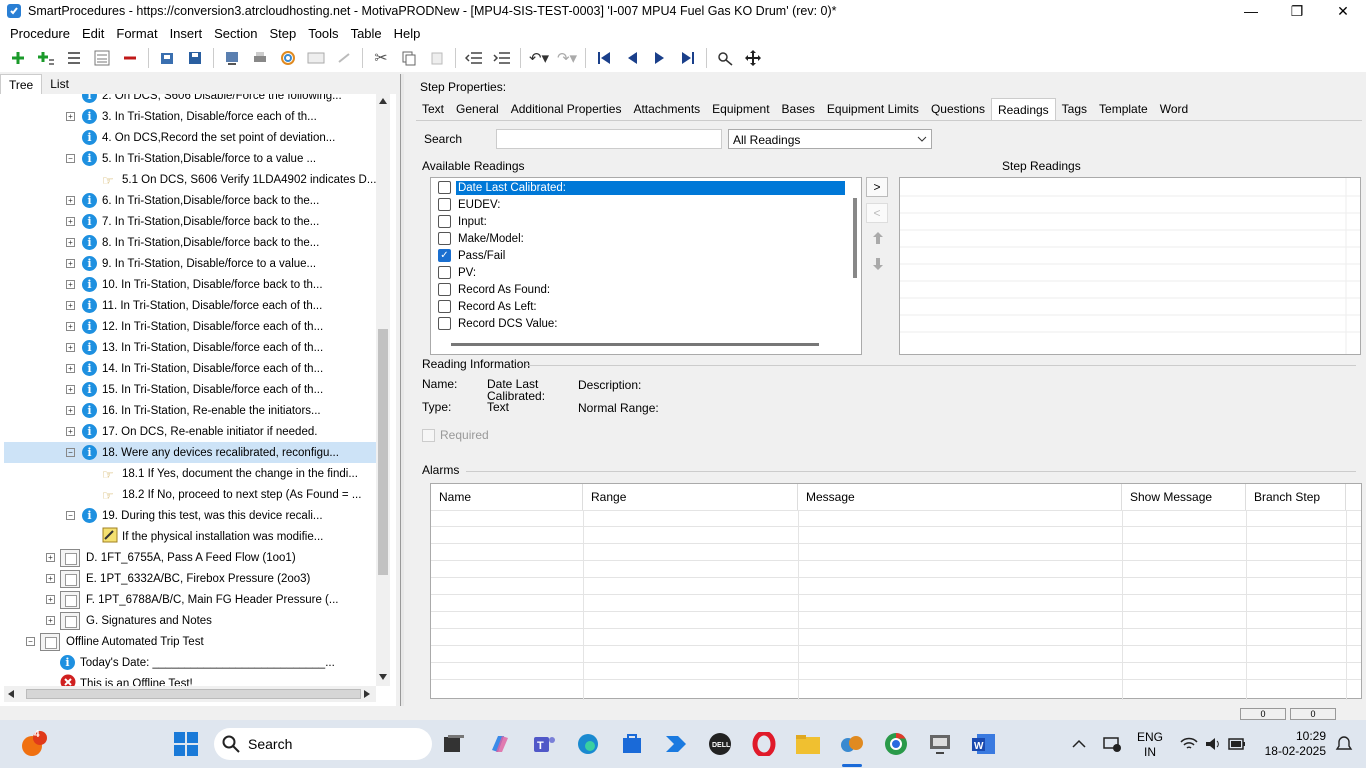  What do you see at coordinates (190, 620) in the screenshot?
I see `tree-item: + G. Signatures and Notes` at bounding box center [190, 620].